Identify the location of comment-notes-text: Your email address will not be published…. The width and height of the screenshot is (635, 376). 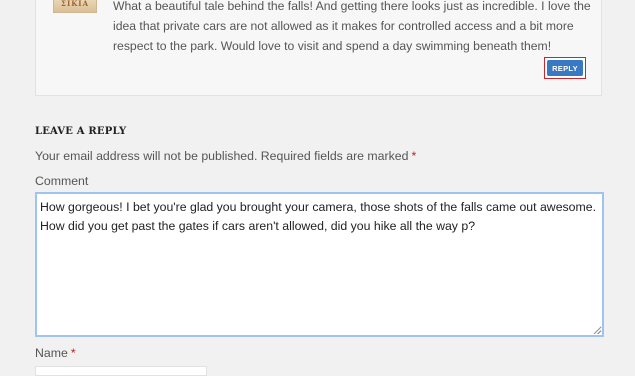
(222, 156).